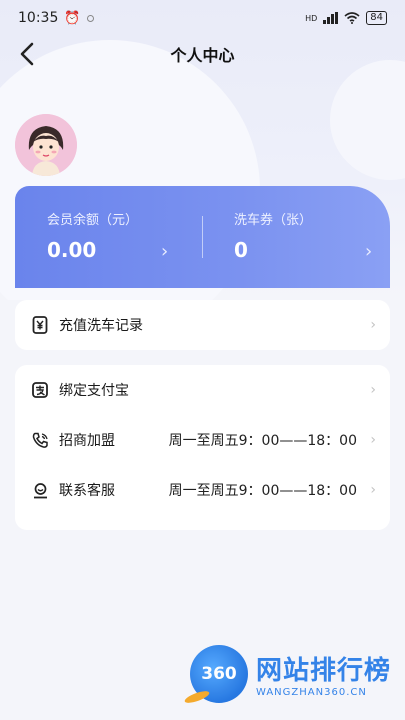 The height and width of the screenshot is (720, 405). I want to click on menu-item-customer-service: 联系客服 周一至周五9：00——18：00 ›, so click(202, 490).